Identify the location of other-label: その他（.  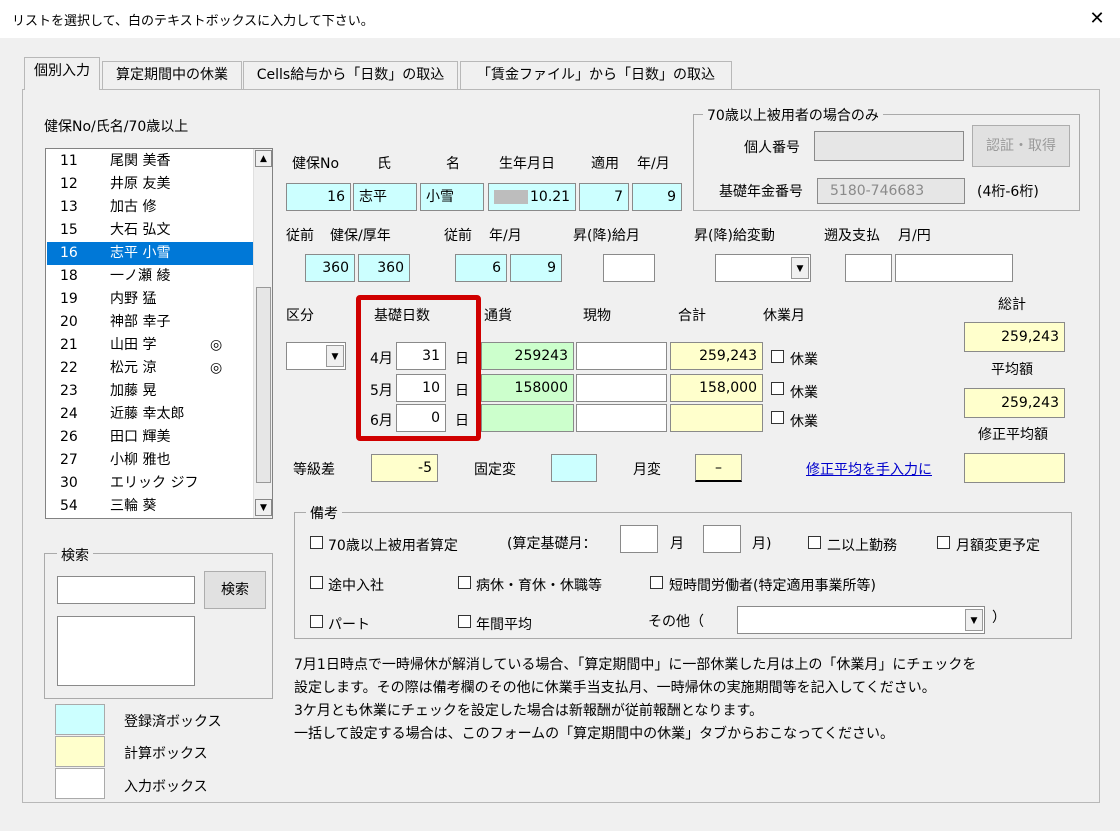
(676, 622).